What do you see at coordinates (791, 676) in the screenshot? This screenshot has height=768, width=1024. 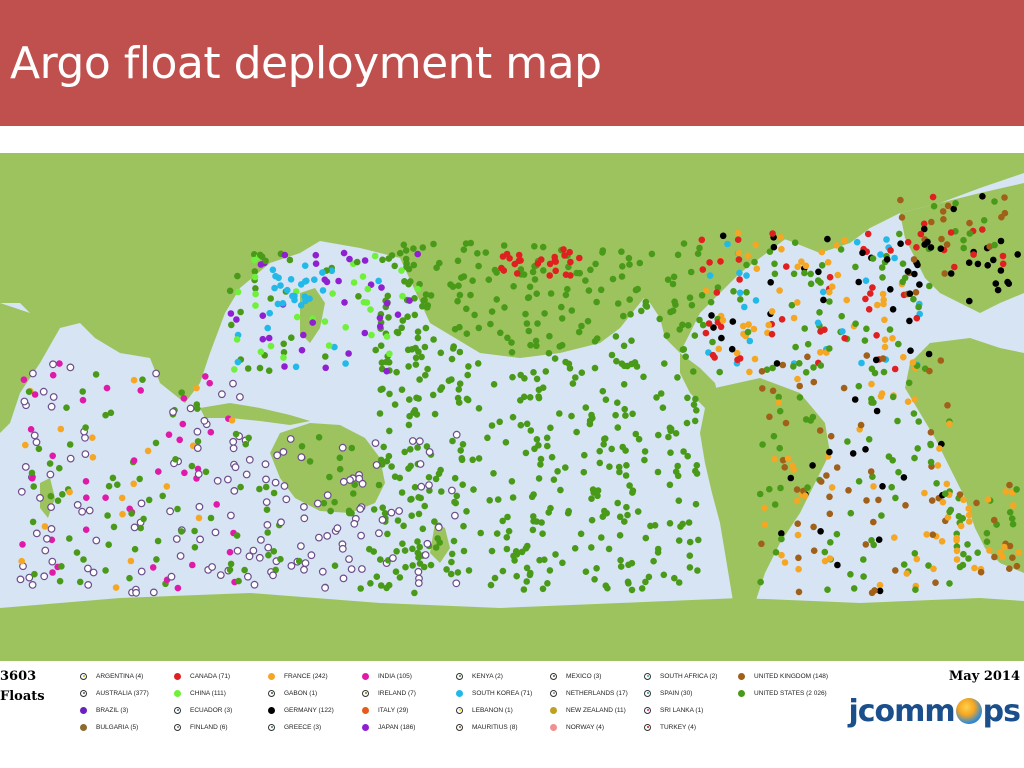 I see `legend-label: UNITED KINGDOM (148)` at bounding box center [791, 676].